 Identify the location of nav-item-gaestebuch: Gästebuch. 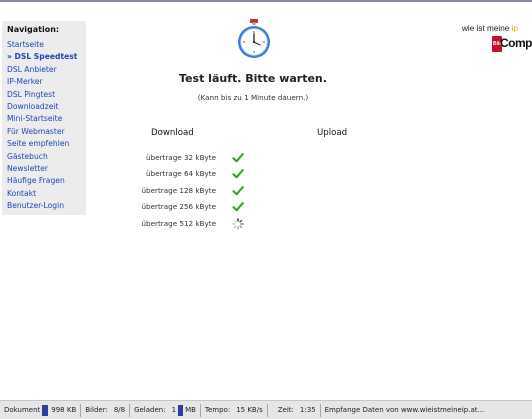
(46, 157).